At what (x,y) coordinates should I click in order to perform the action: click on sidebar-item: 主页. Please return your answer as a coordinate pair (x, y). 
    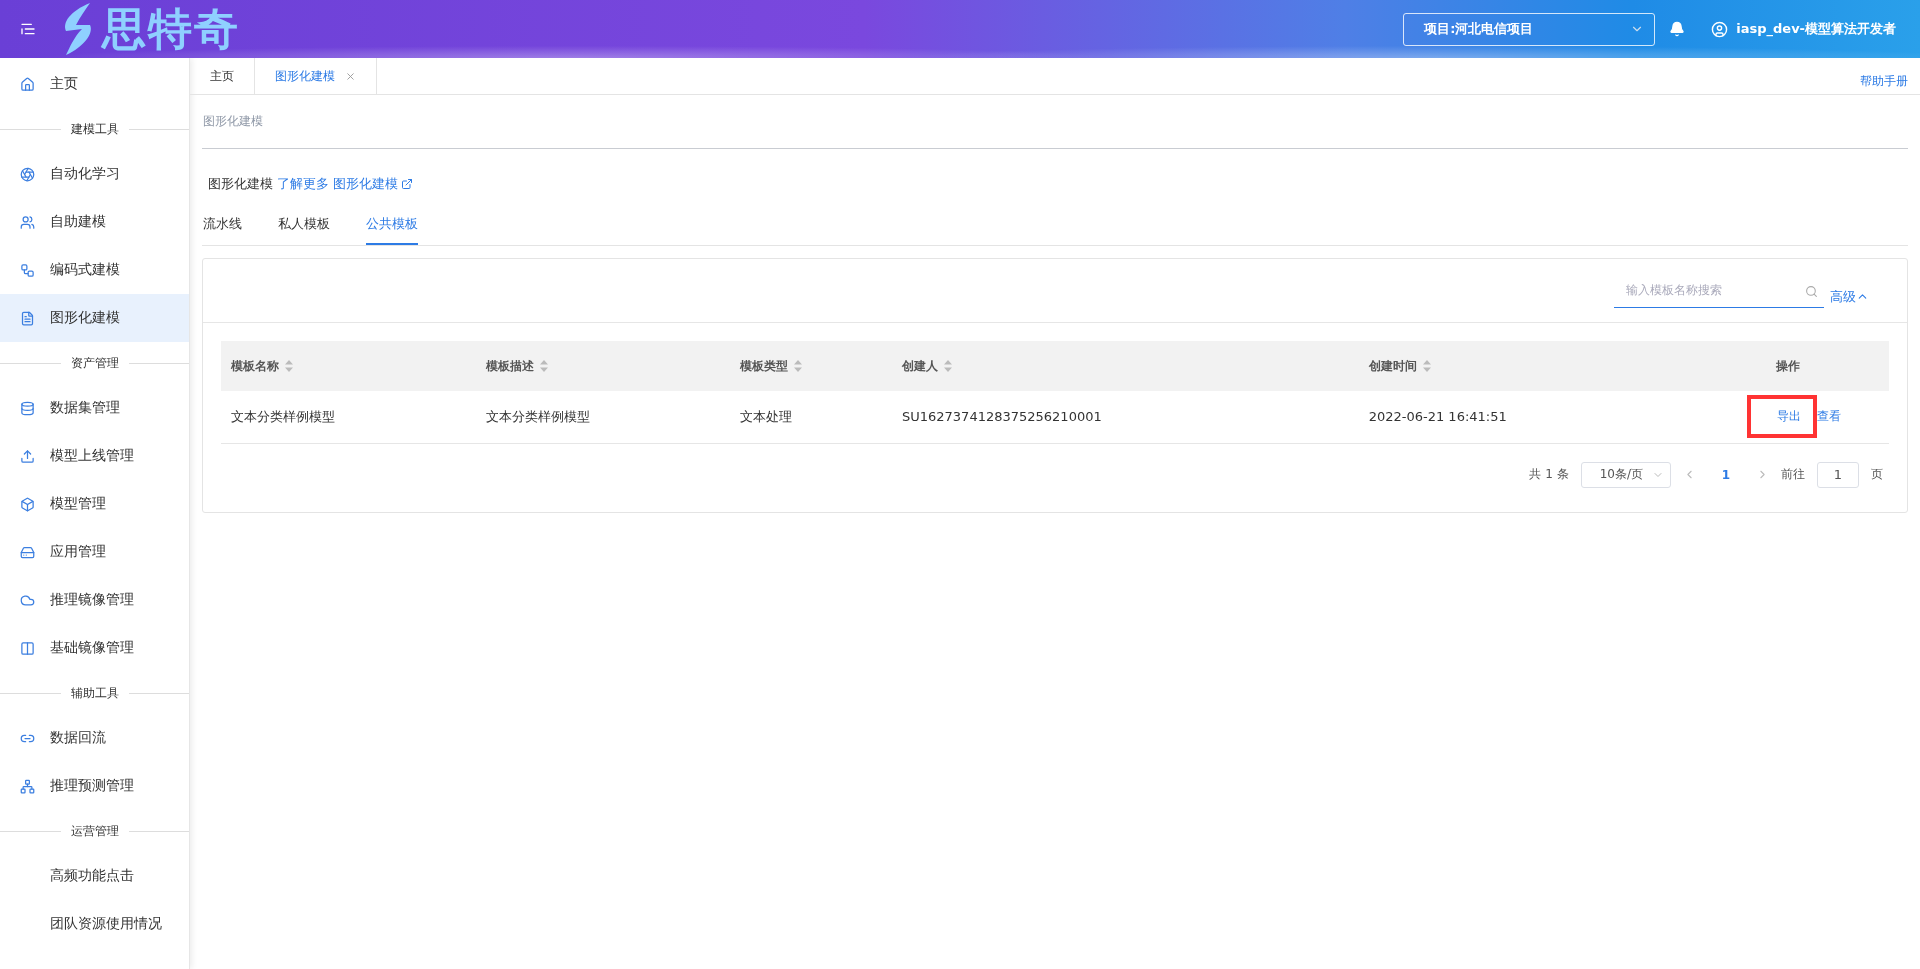
    Looking at the image, I should click on (94, 84).